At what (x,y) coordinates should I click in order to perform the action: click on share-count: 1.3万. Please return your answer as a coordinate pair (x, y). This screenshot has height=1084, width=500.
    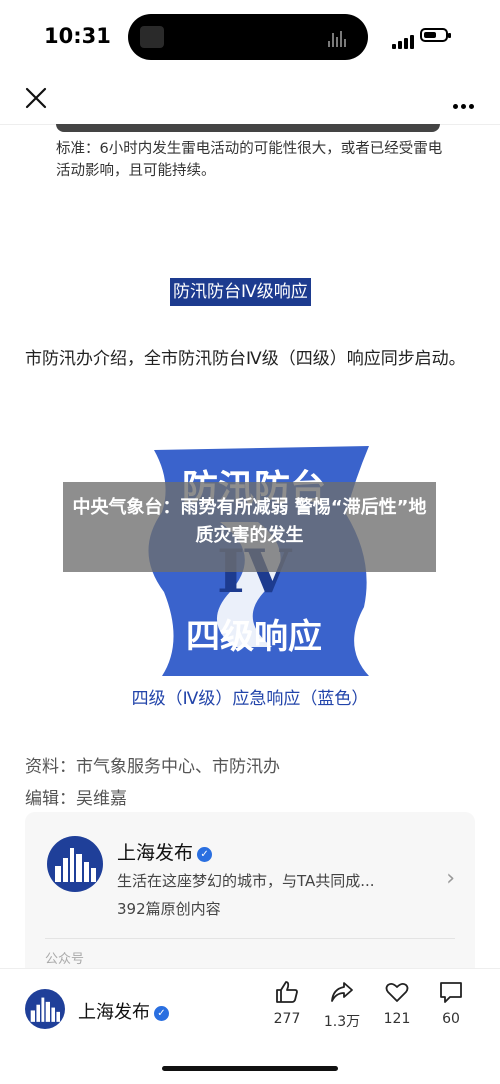
    Looking at the image, I should click on (342, 1022).